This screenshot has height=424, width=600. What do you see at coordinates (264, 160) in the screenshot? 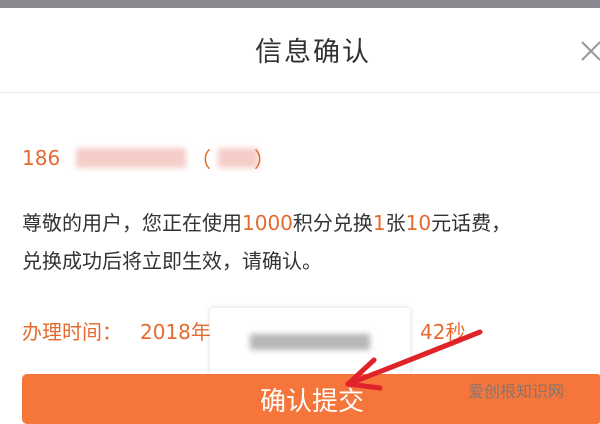
I see `paren-close: ）` at bounding box center [264, 160].